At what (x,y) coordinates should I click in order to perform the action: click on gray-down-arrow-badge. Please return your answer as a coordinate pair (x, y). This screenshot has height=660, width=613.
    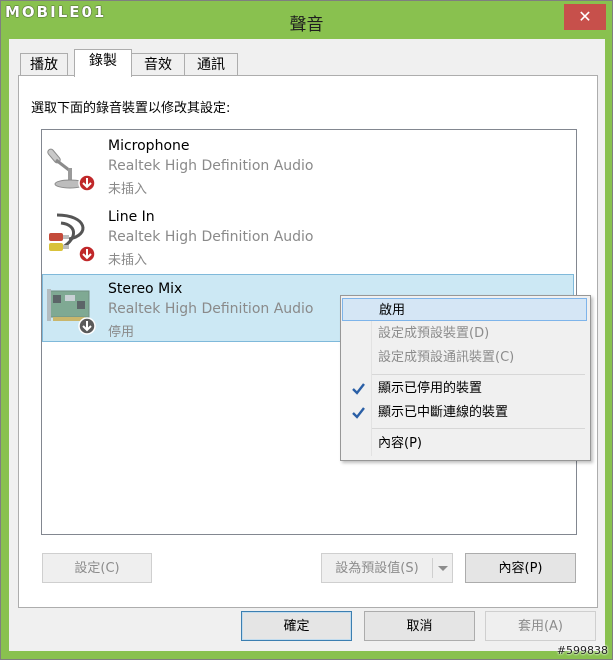
    Looking at the image, I should click on (87, 326).